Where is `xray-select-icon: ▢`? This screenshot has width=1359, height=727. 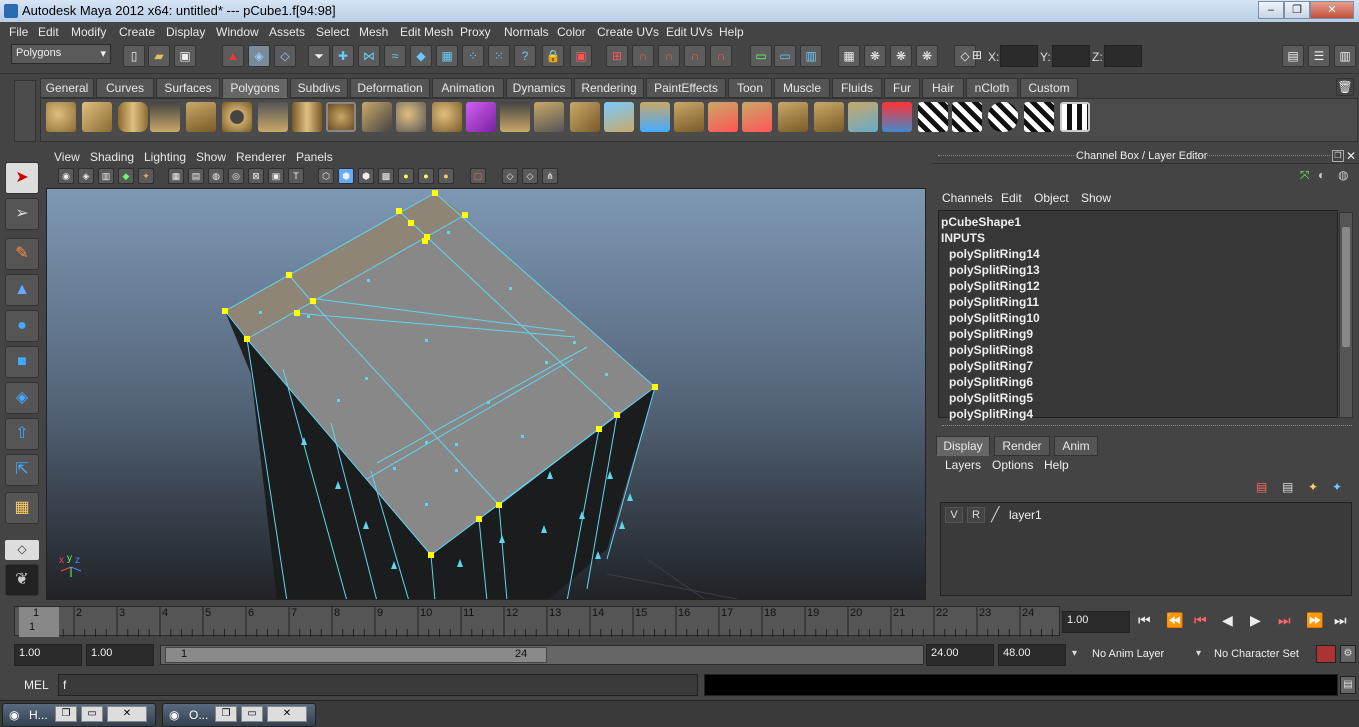 xray-select-icon: ▢ is located at coordinates (478, 176).